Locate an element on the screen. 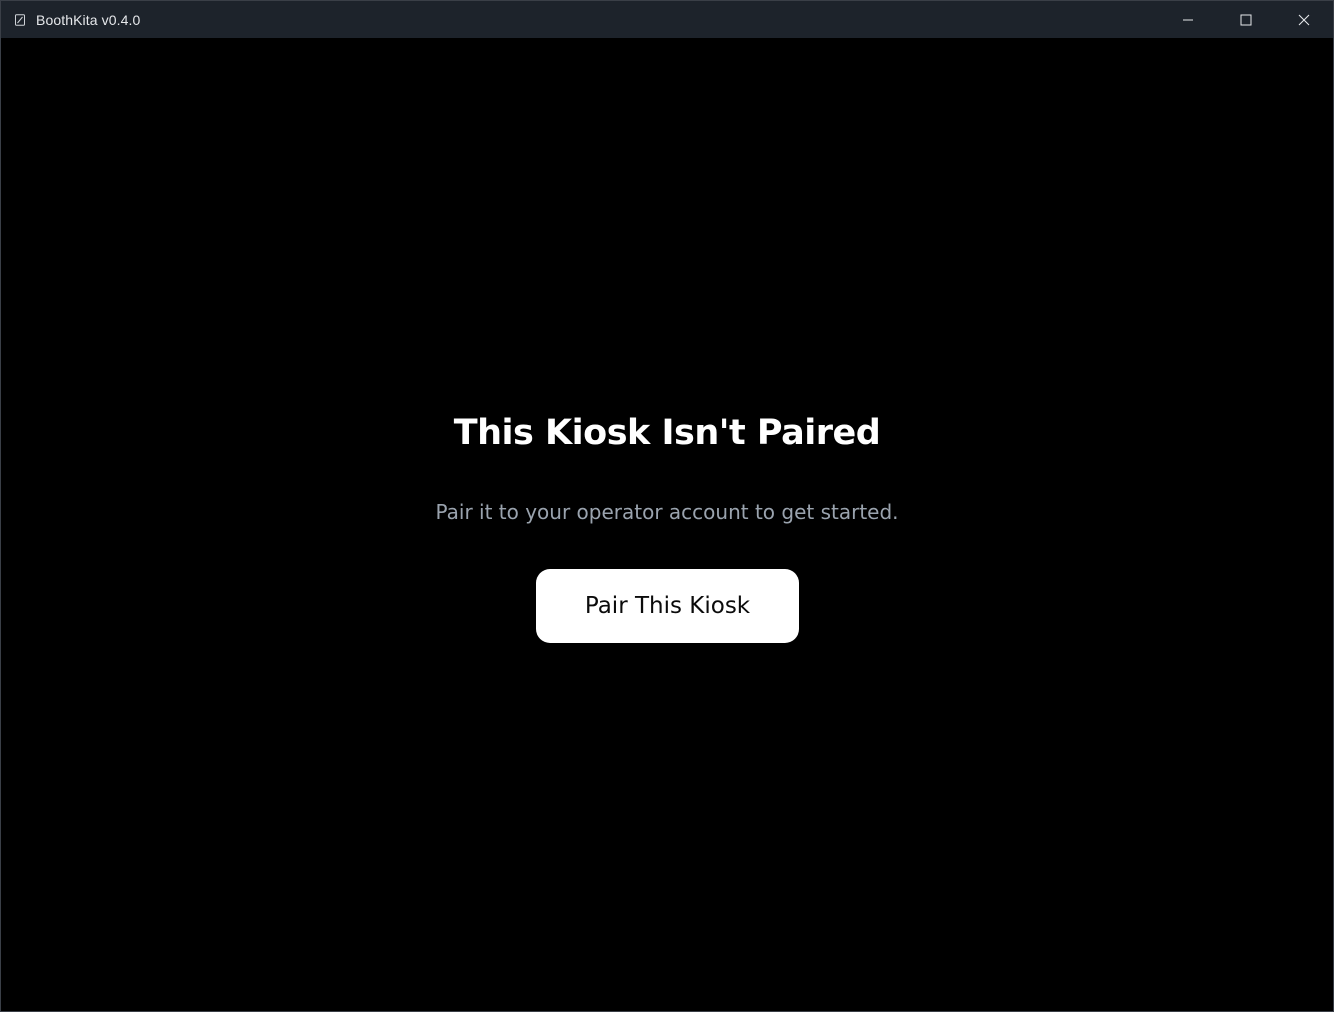  window-controls is located at coordinates (1246, 19).